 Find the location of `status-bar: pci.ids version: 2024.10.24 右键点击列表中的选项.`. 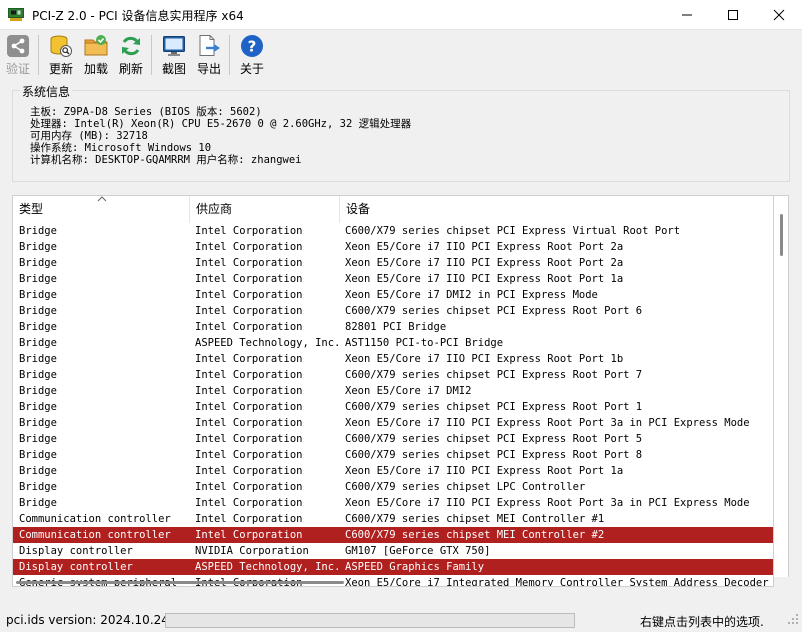

status-bar: pci.ids version: 2024.10.24 右键点击列表中的选项. is located at coordinates (401, 620).